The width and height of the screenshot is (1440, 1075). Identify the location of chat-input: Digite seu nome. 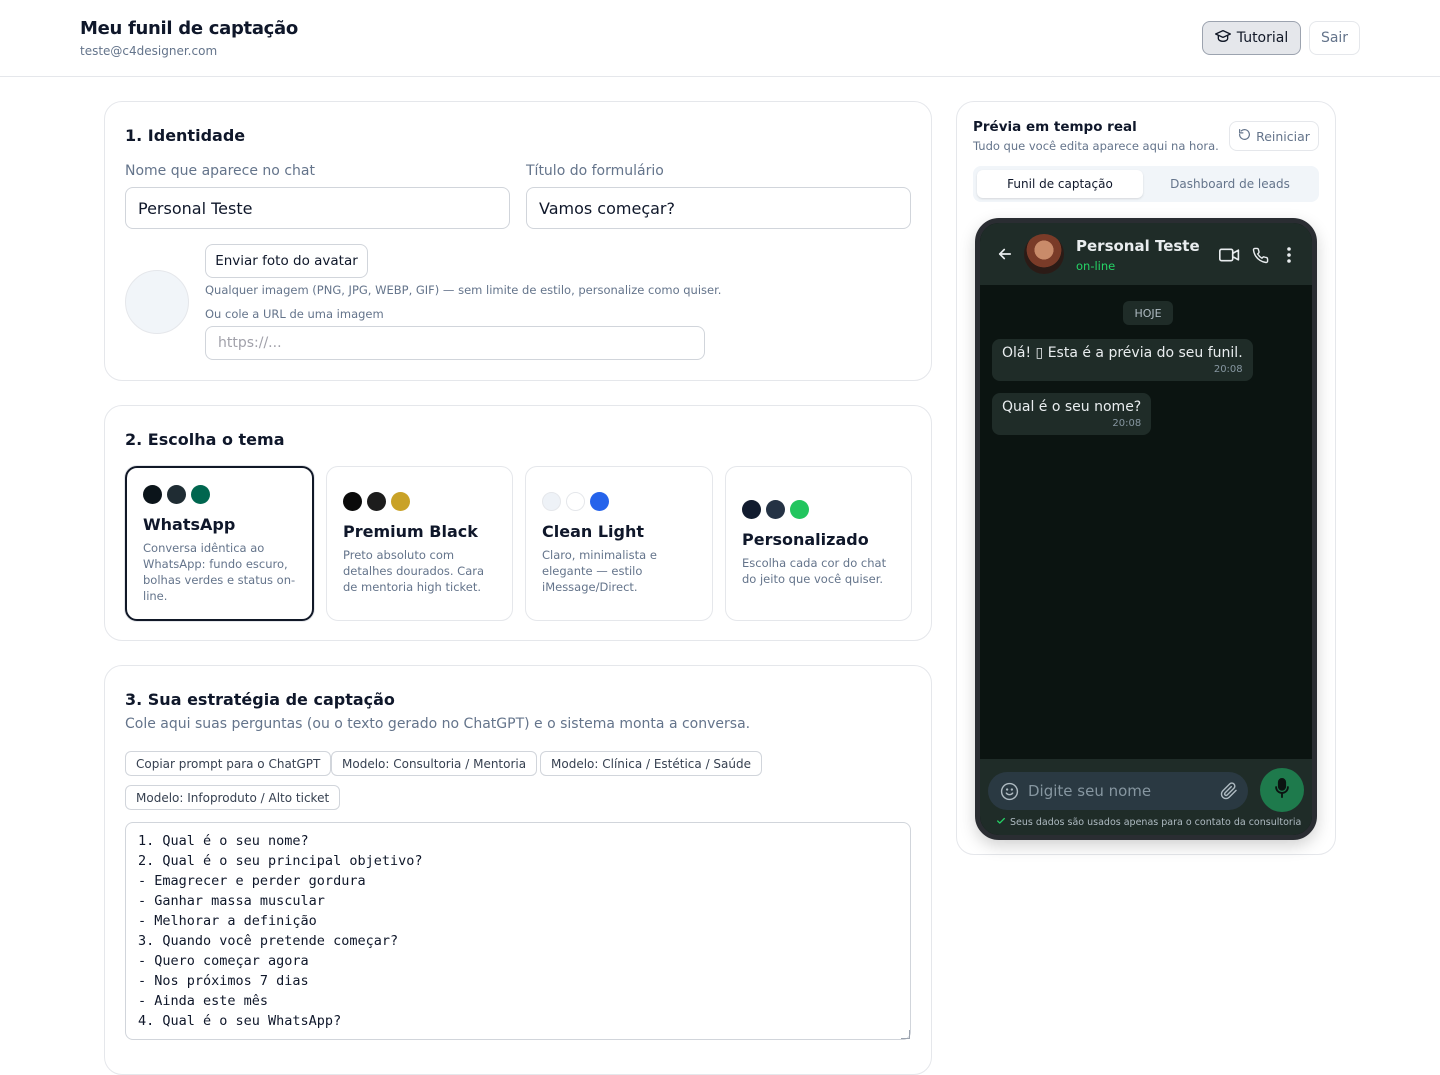
(1118, 791).